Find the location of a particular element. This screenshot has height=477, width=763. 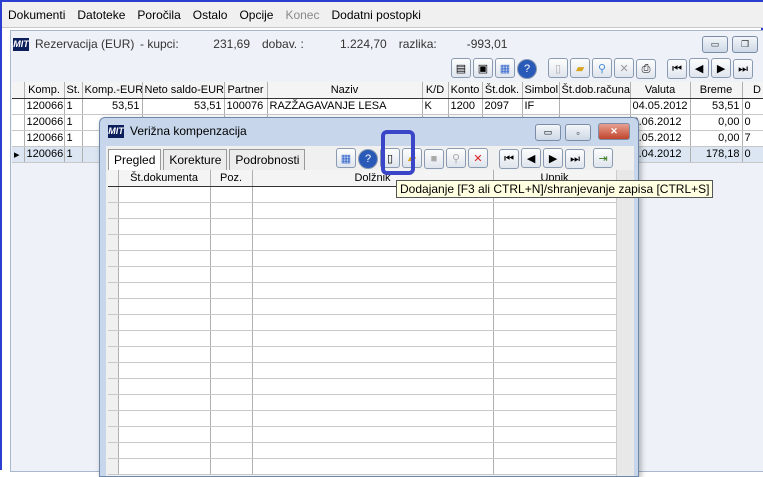

razlika-value: -993,01 is located at coordinates (487, 44).